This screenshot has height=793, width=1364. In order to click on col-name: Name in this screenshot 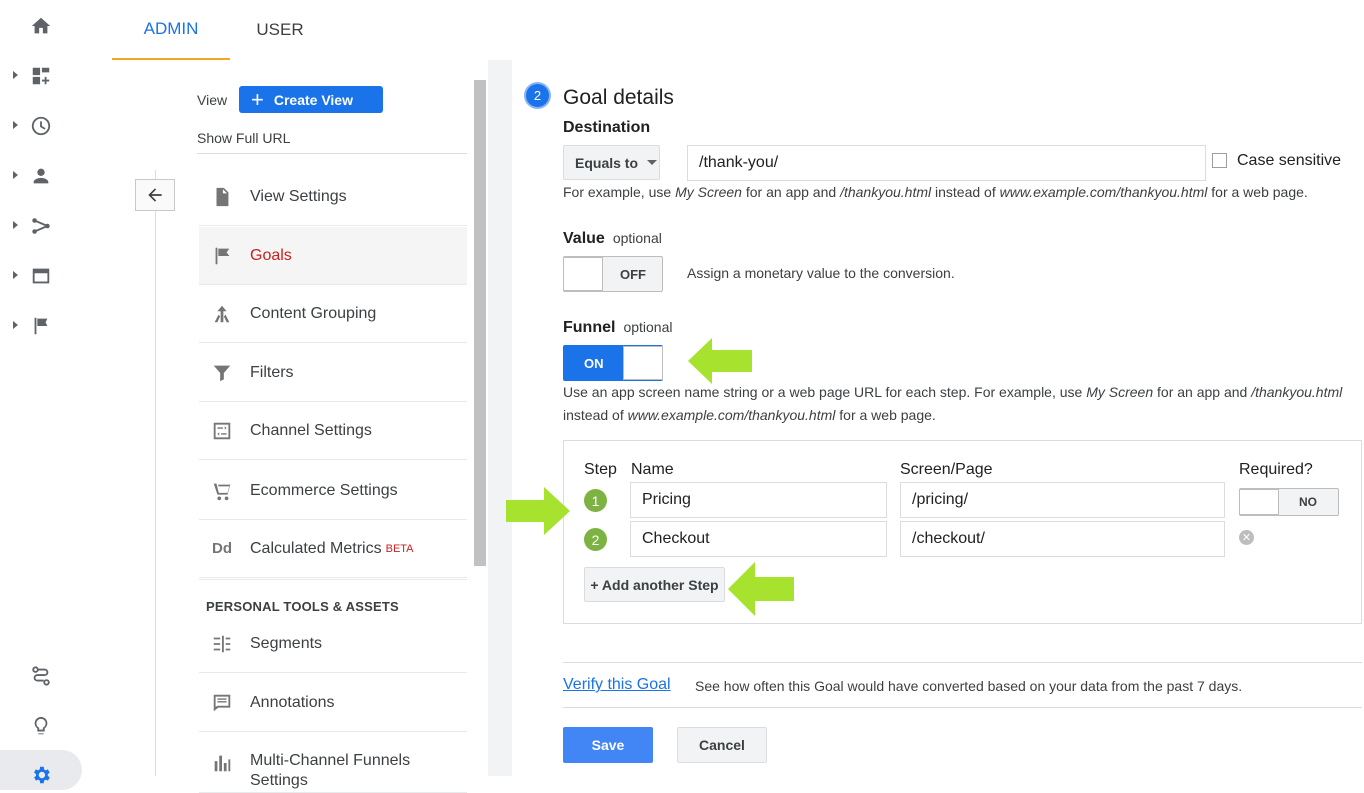, I will do `click(652, 469)`.